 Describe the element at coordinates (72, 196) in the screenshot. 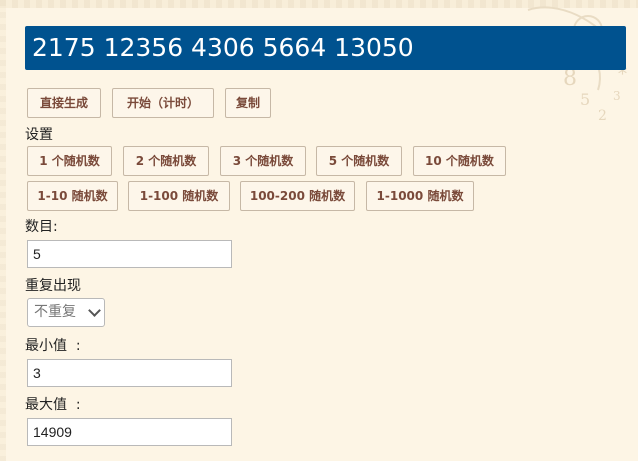

I see `preset-range-1-10-button: 1-10 随机数` at that location.